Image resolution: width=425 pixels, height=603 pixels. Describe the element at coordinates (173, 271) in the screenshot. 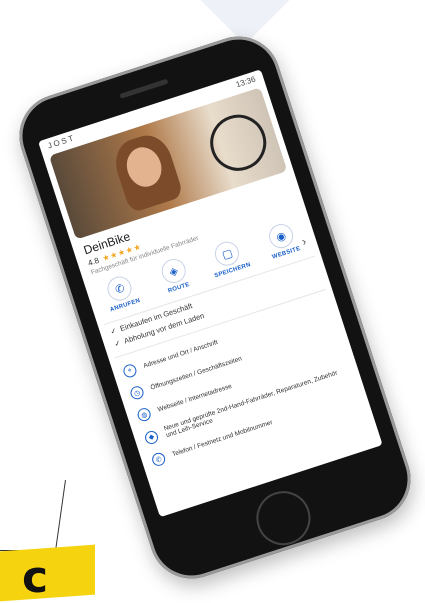

I see `route-icon: ◈` at that location.